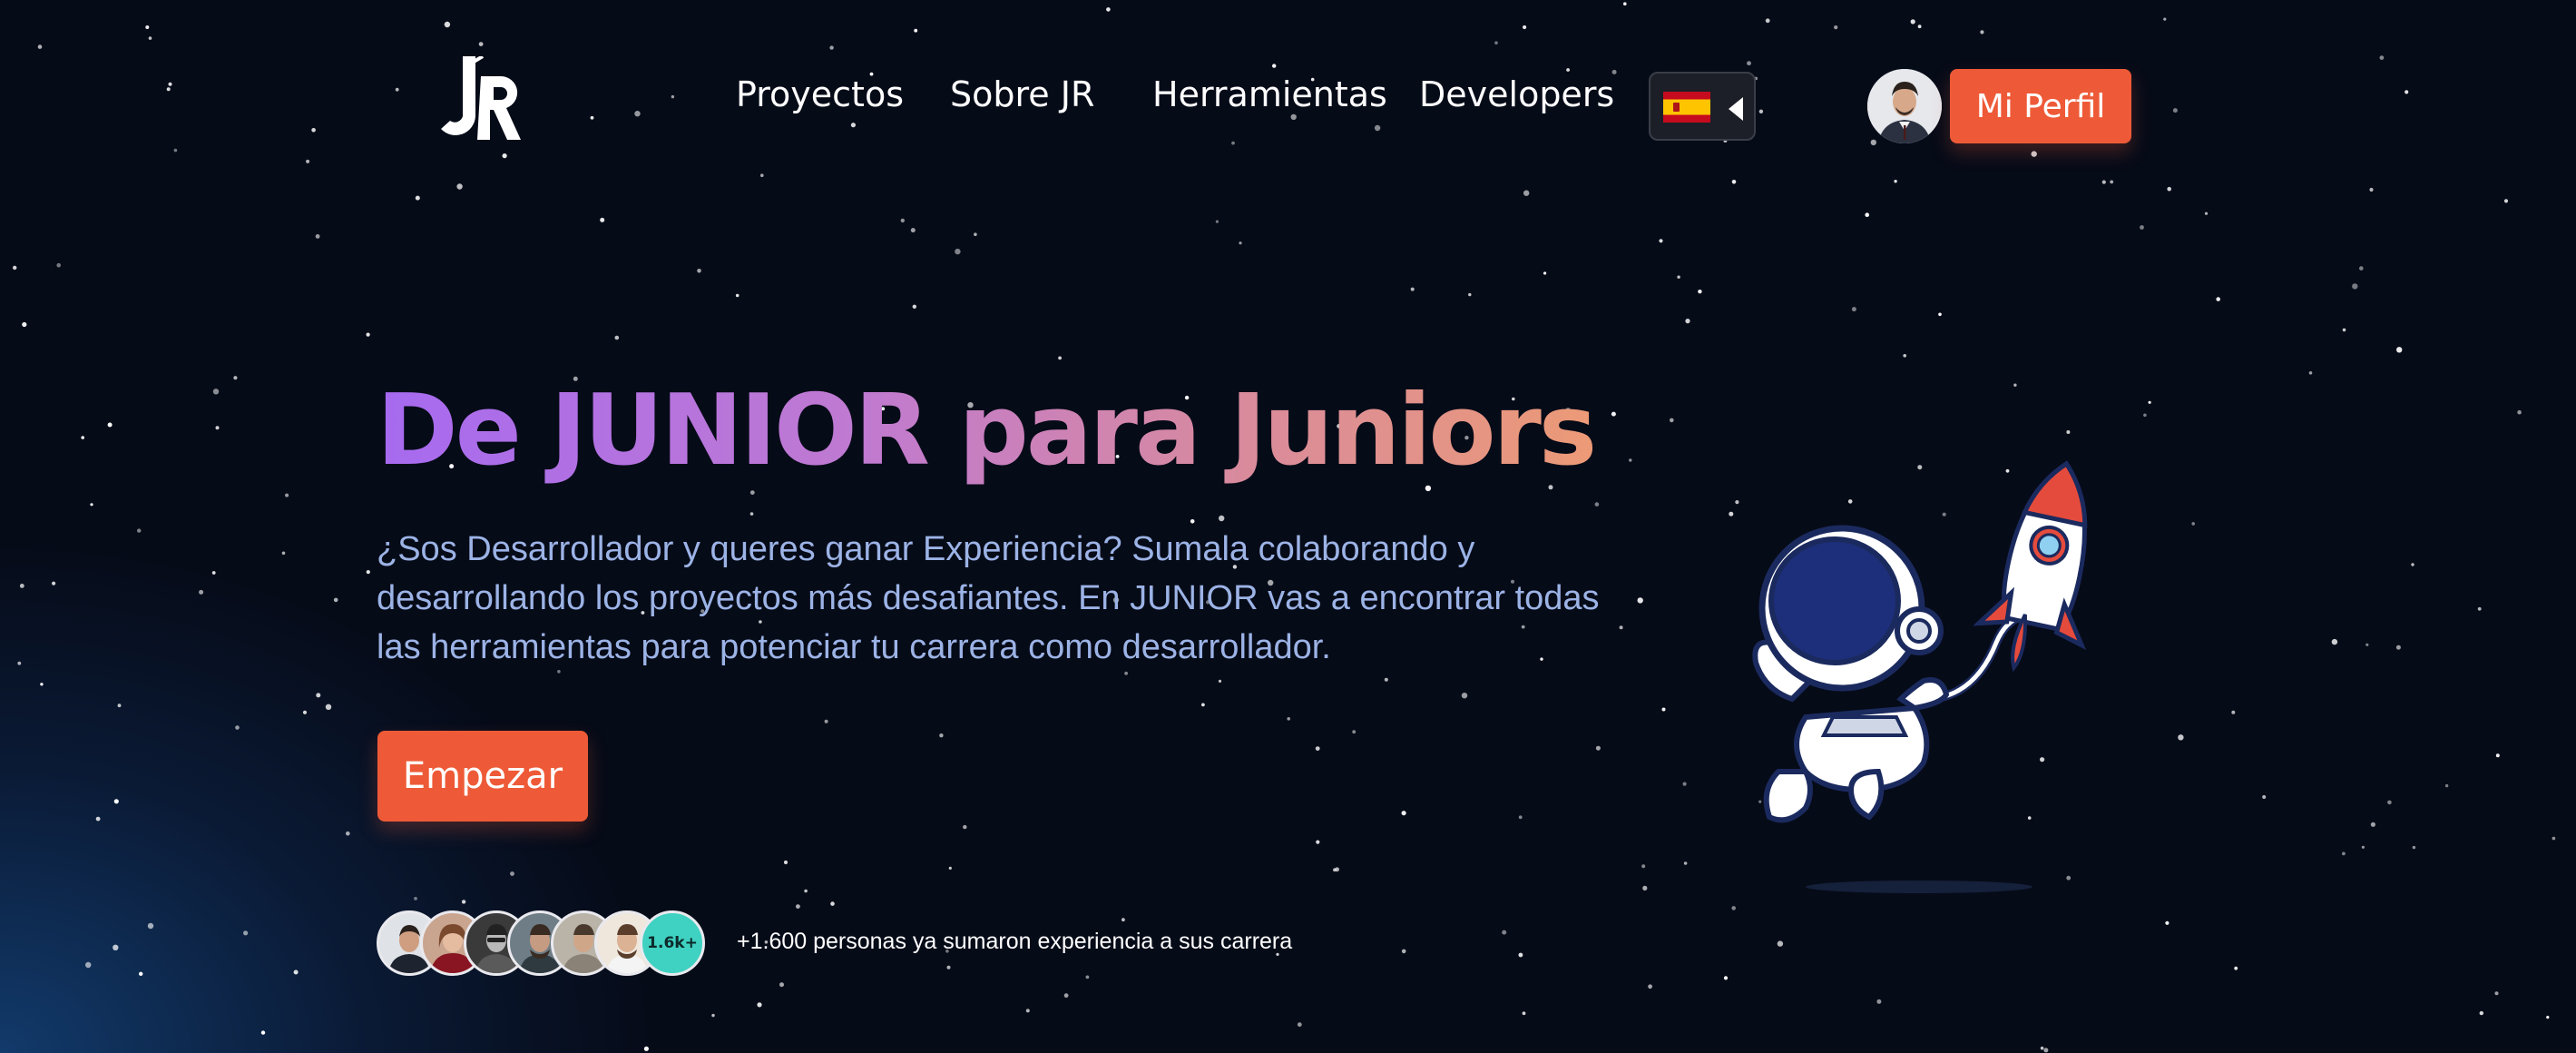  I want to click on nav-developers: Developers, so click(1516, 94).